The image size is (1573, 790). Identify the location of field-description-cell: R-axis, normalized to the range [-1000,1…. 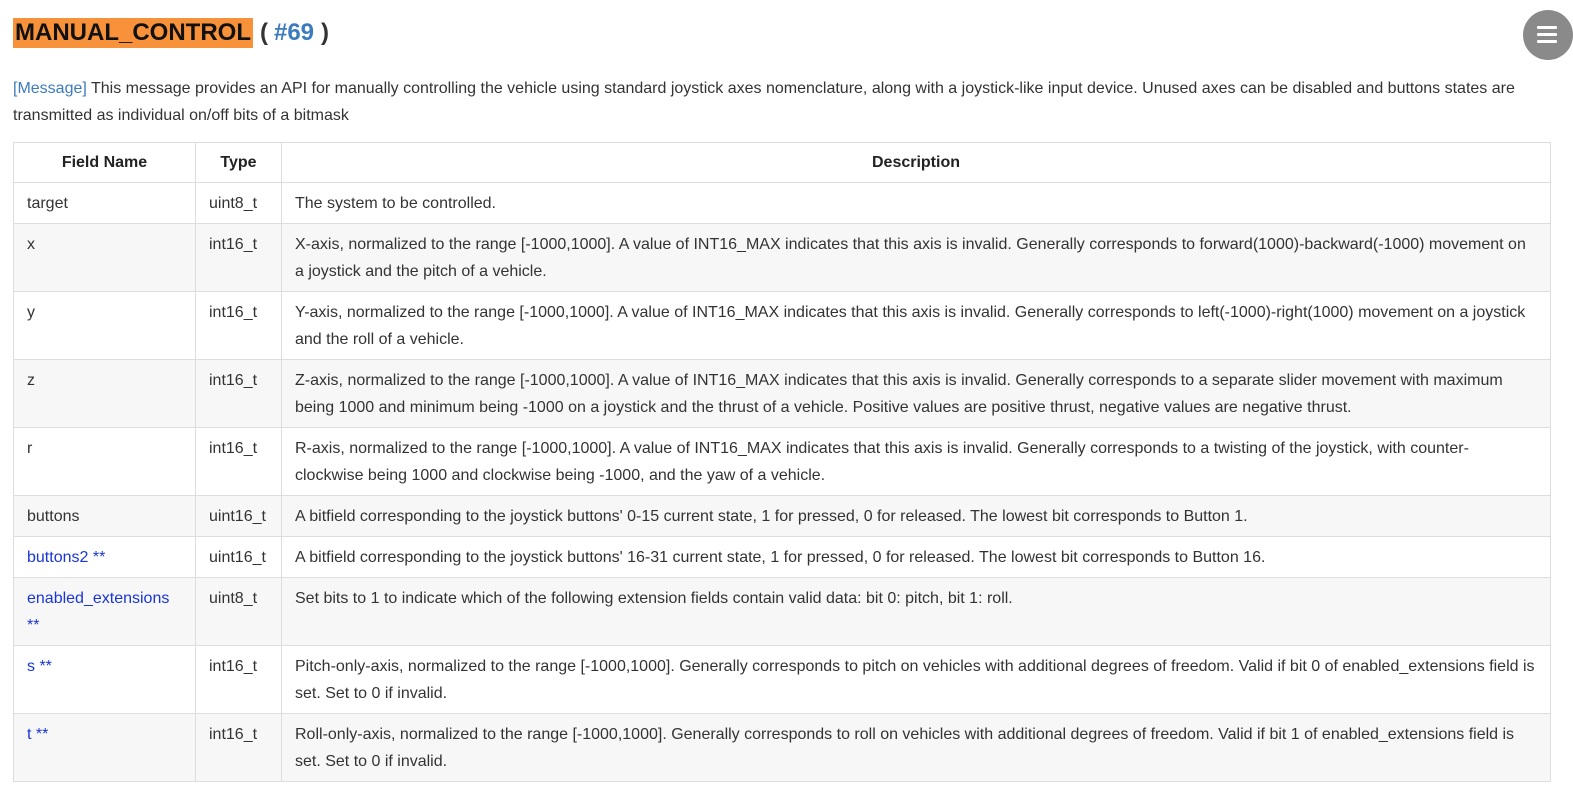
(916, 461).